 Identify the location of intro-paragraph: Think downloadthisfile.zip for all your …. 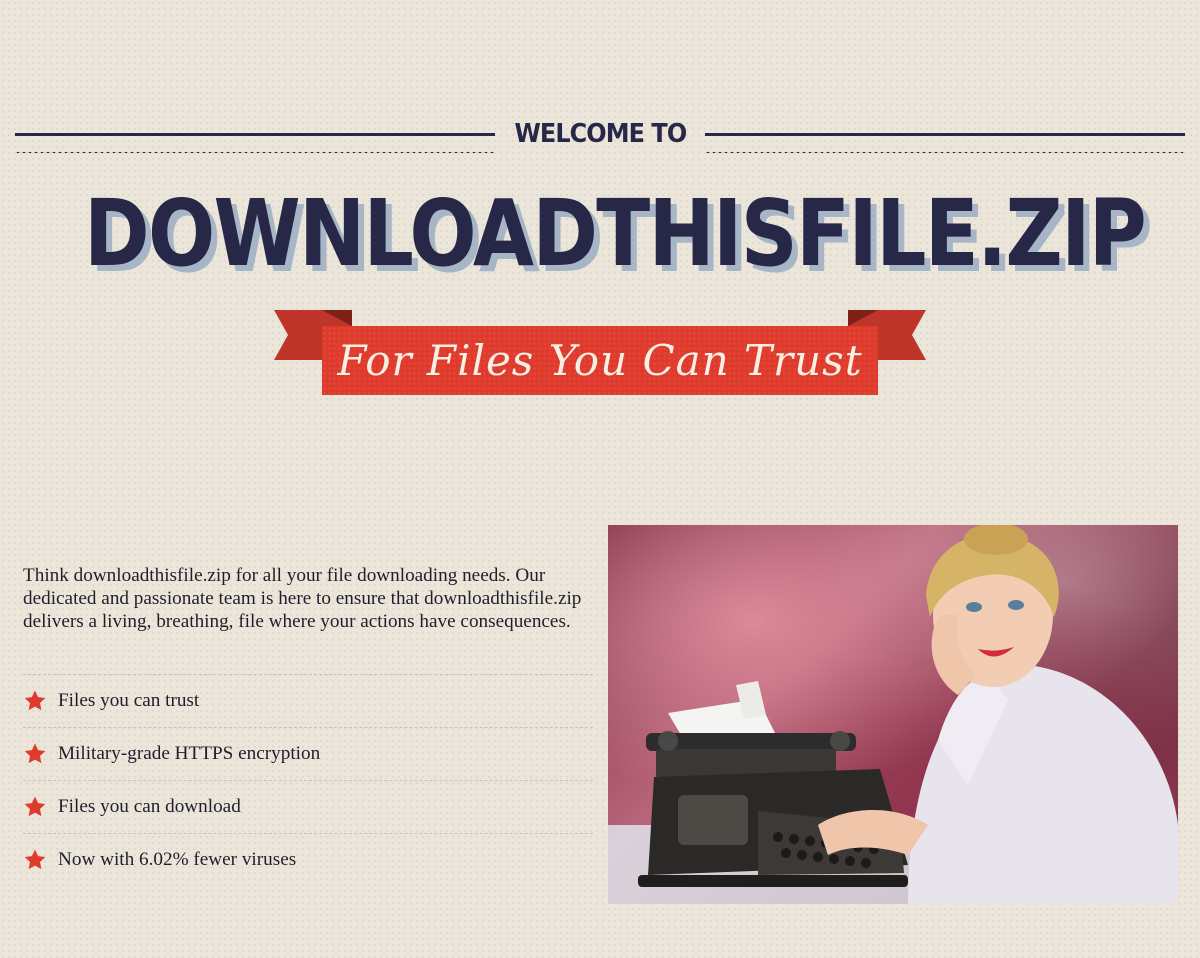
(302, 598).